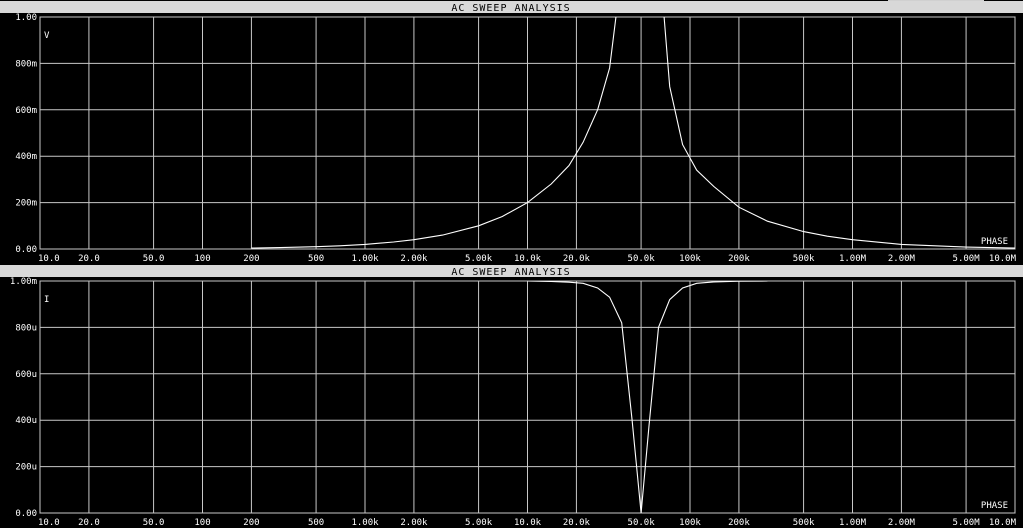  Describe the element at coordinates (26, 328) in the screenshot. I see `y-tick-label: 800u` at that location.